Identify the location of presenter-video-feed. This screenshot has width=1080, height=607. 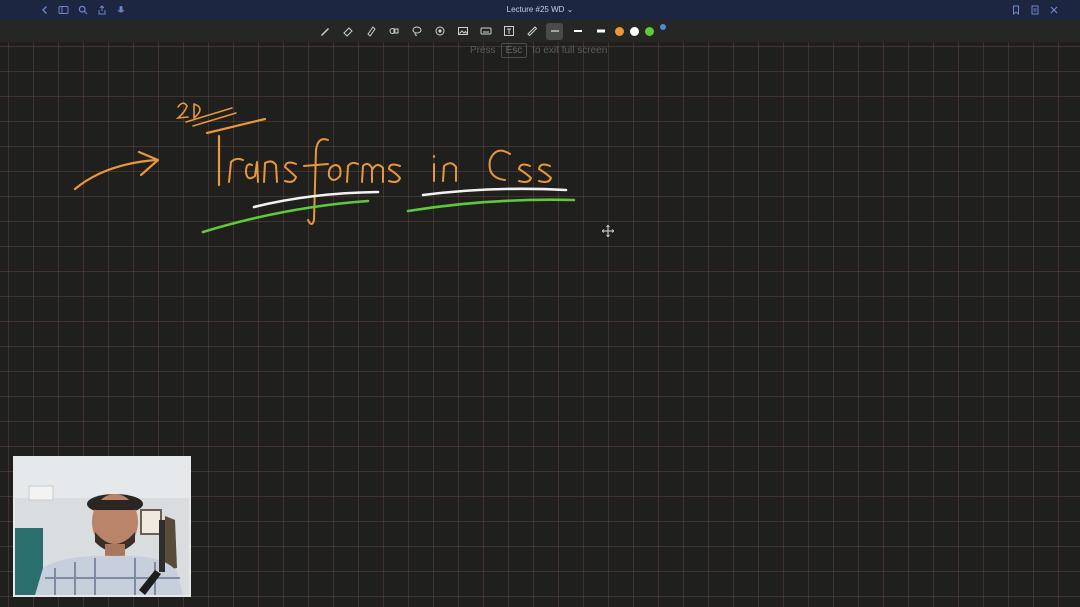
(102, 526).